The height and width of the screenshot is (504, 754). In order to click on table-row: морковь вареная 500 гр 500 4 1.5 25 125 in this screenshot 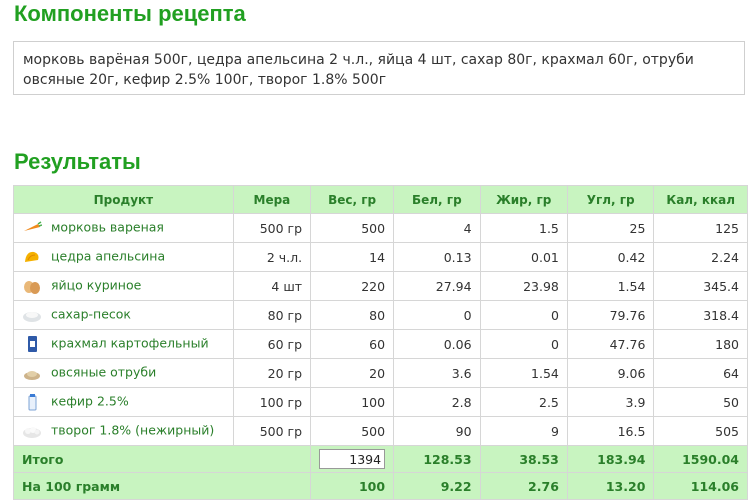, I will do `click(380, 228)`.